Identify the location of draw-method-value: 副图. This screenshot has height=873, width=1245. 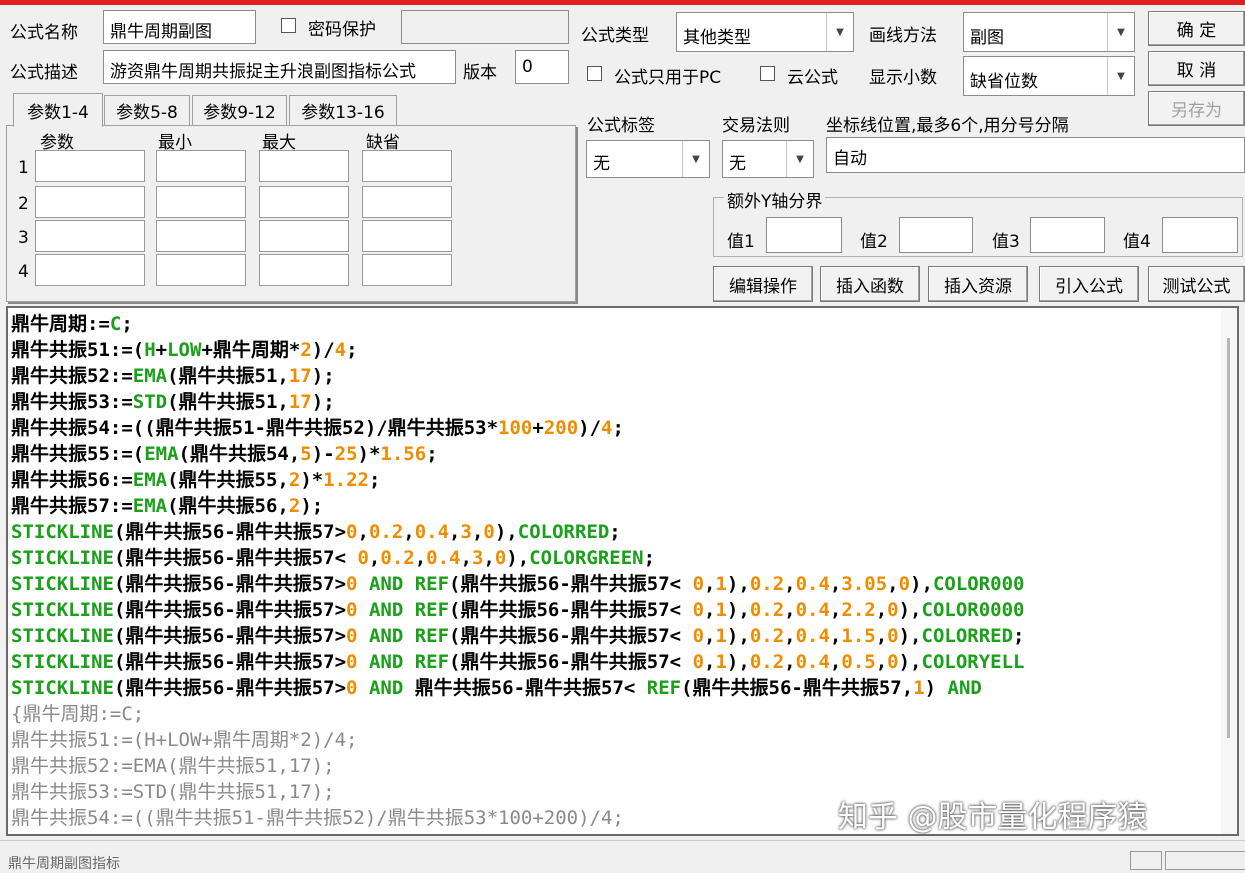
(987, 38).